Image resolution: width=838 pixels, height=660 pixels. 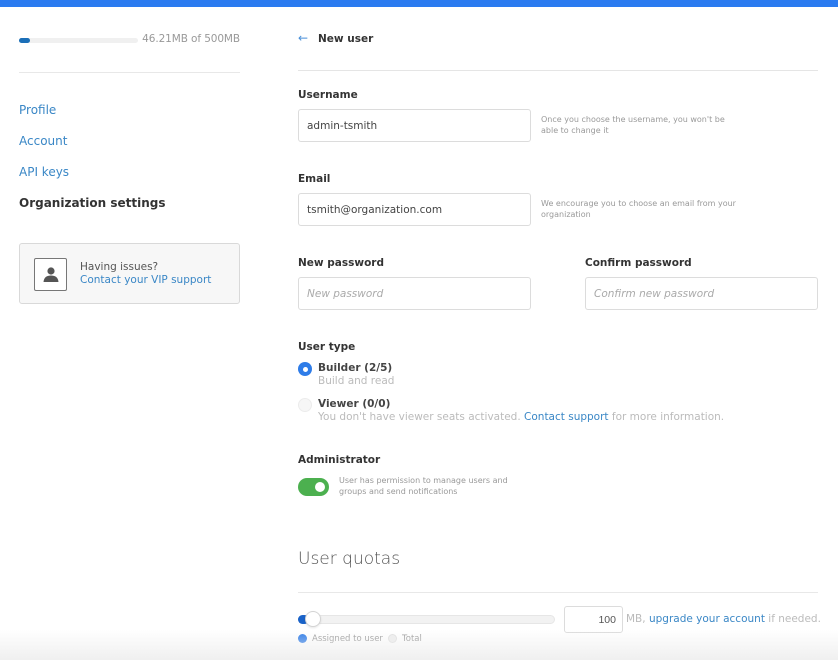 I want to click on quota-unit-text: MB, upgrade your account if needed., so click(x=723, y=619).